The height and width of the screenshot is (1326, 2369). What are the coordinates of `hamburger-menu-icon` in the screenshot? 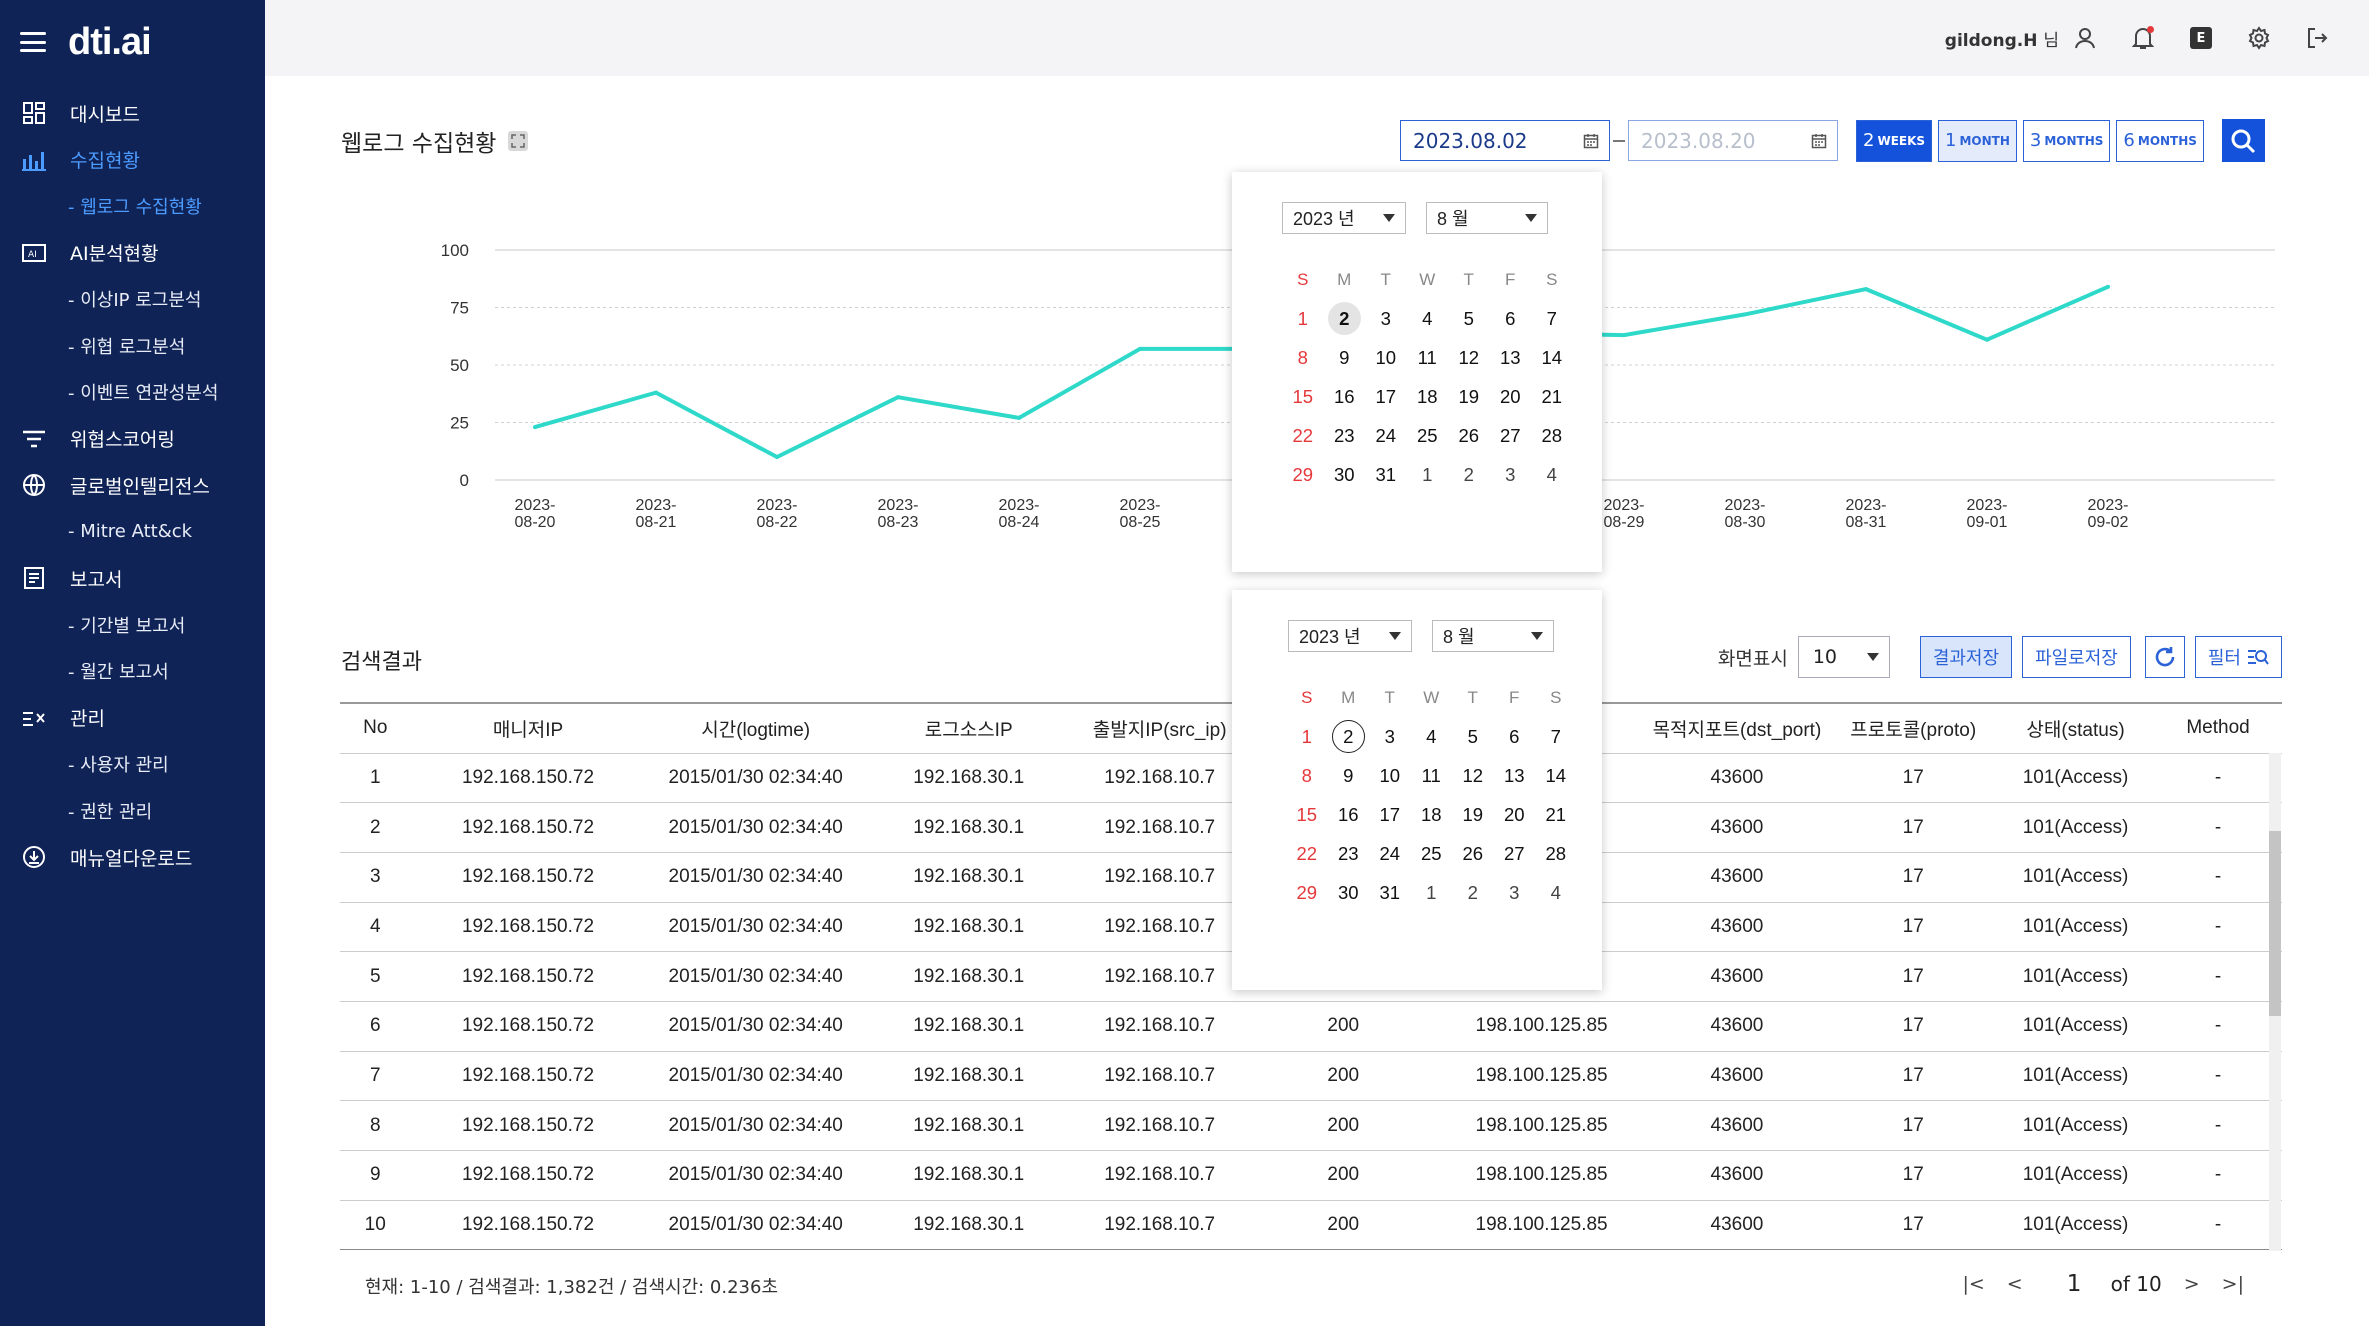 It's located at (33, 42).